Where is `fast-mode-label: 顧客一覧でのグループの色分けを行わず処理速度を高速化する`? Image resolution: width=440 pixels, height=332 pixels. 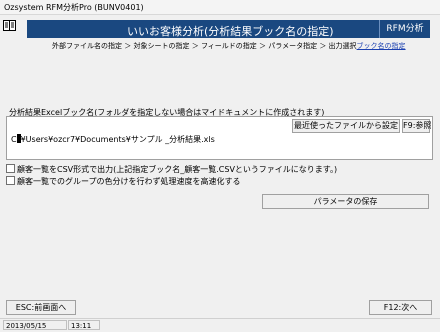 fast-mode-label: 顧客一覧でのグループの色分けを行わず処理速度を高速化する is located at coordinates (129, 181).